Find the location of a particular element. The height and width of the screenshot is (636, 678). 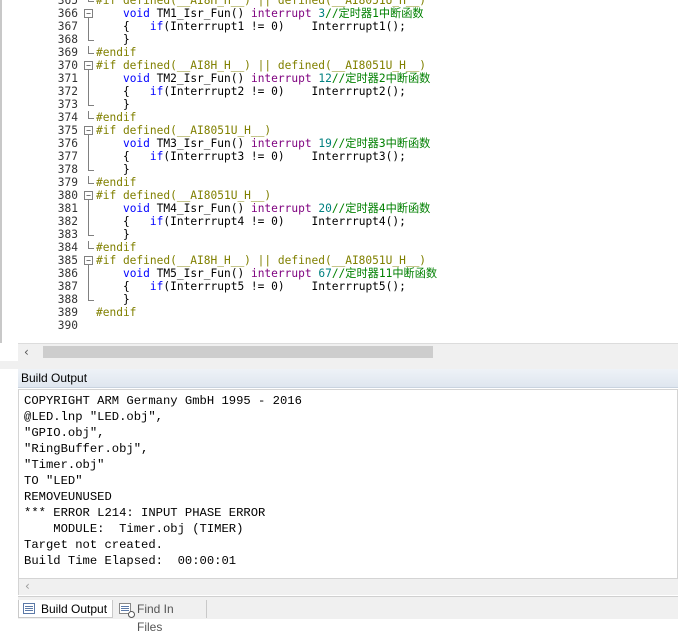

line-number: 389 is located at coordinates (67, 312).